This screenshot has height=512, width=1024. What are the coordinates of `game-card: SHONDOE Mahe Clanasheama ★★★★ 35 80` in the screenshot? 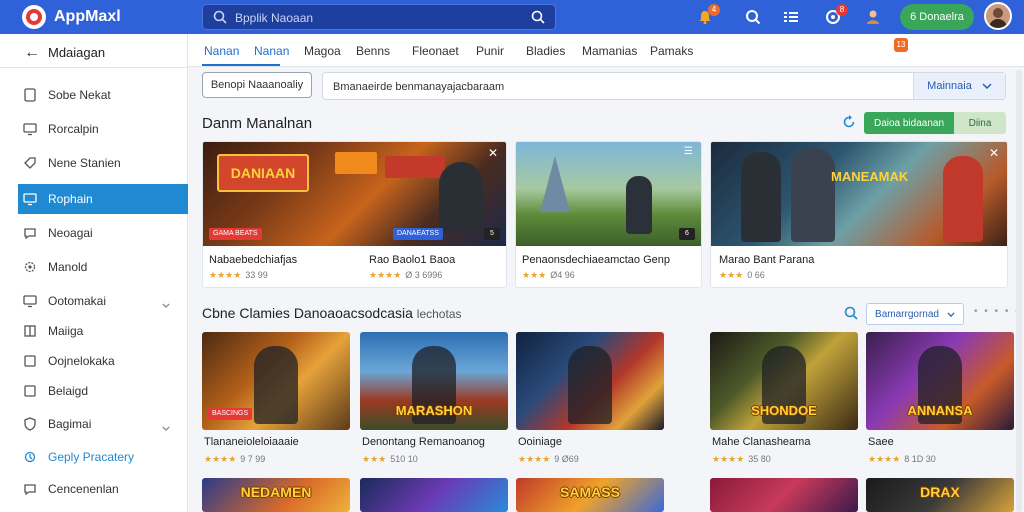 It's located at (784, 398).